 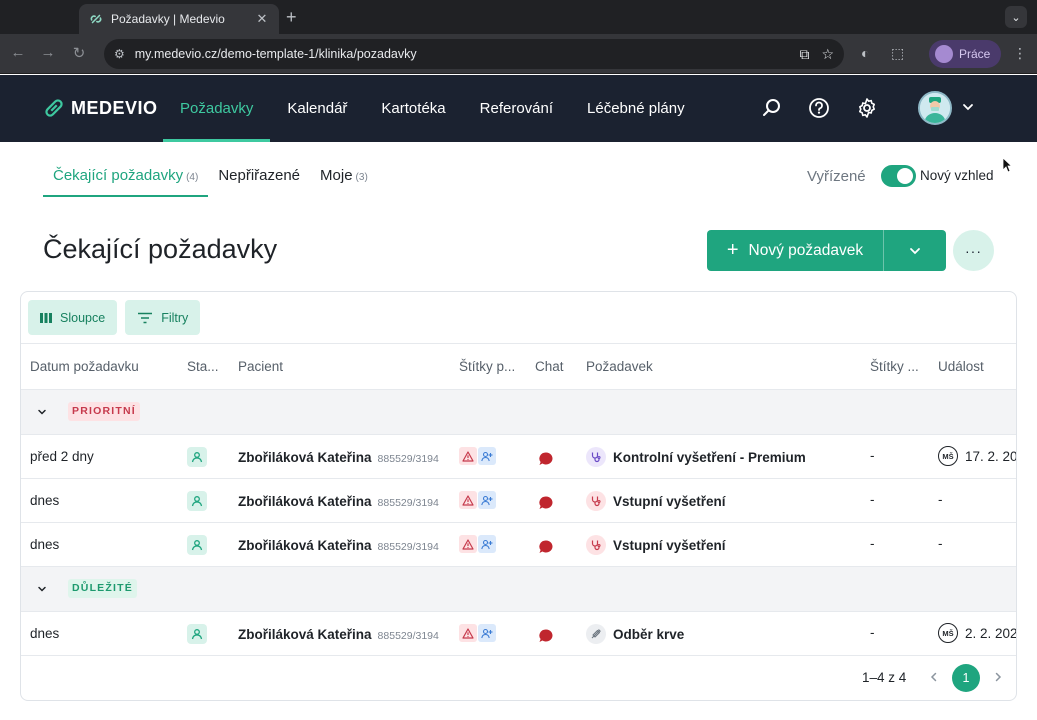 I want to click on new-request-split-button: + Nový požadavek, so click(x=826, y=250).